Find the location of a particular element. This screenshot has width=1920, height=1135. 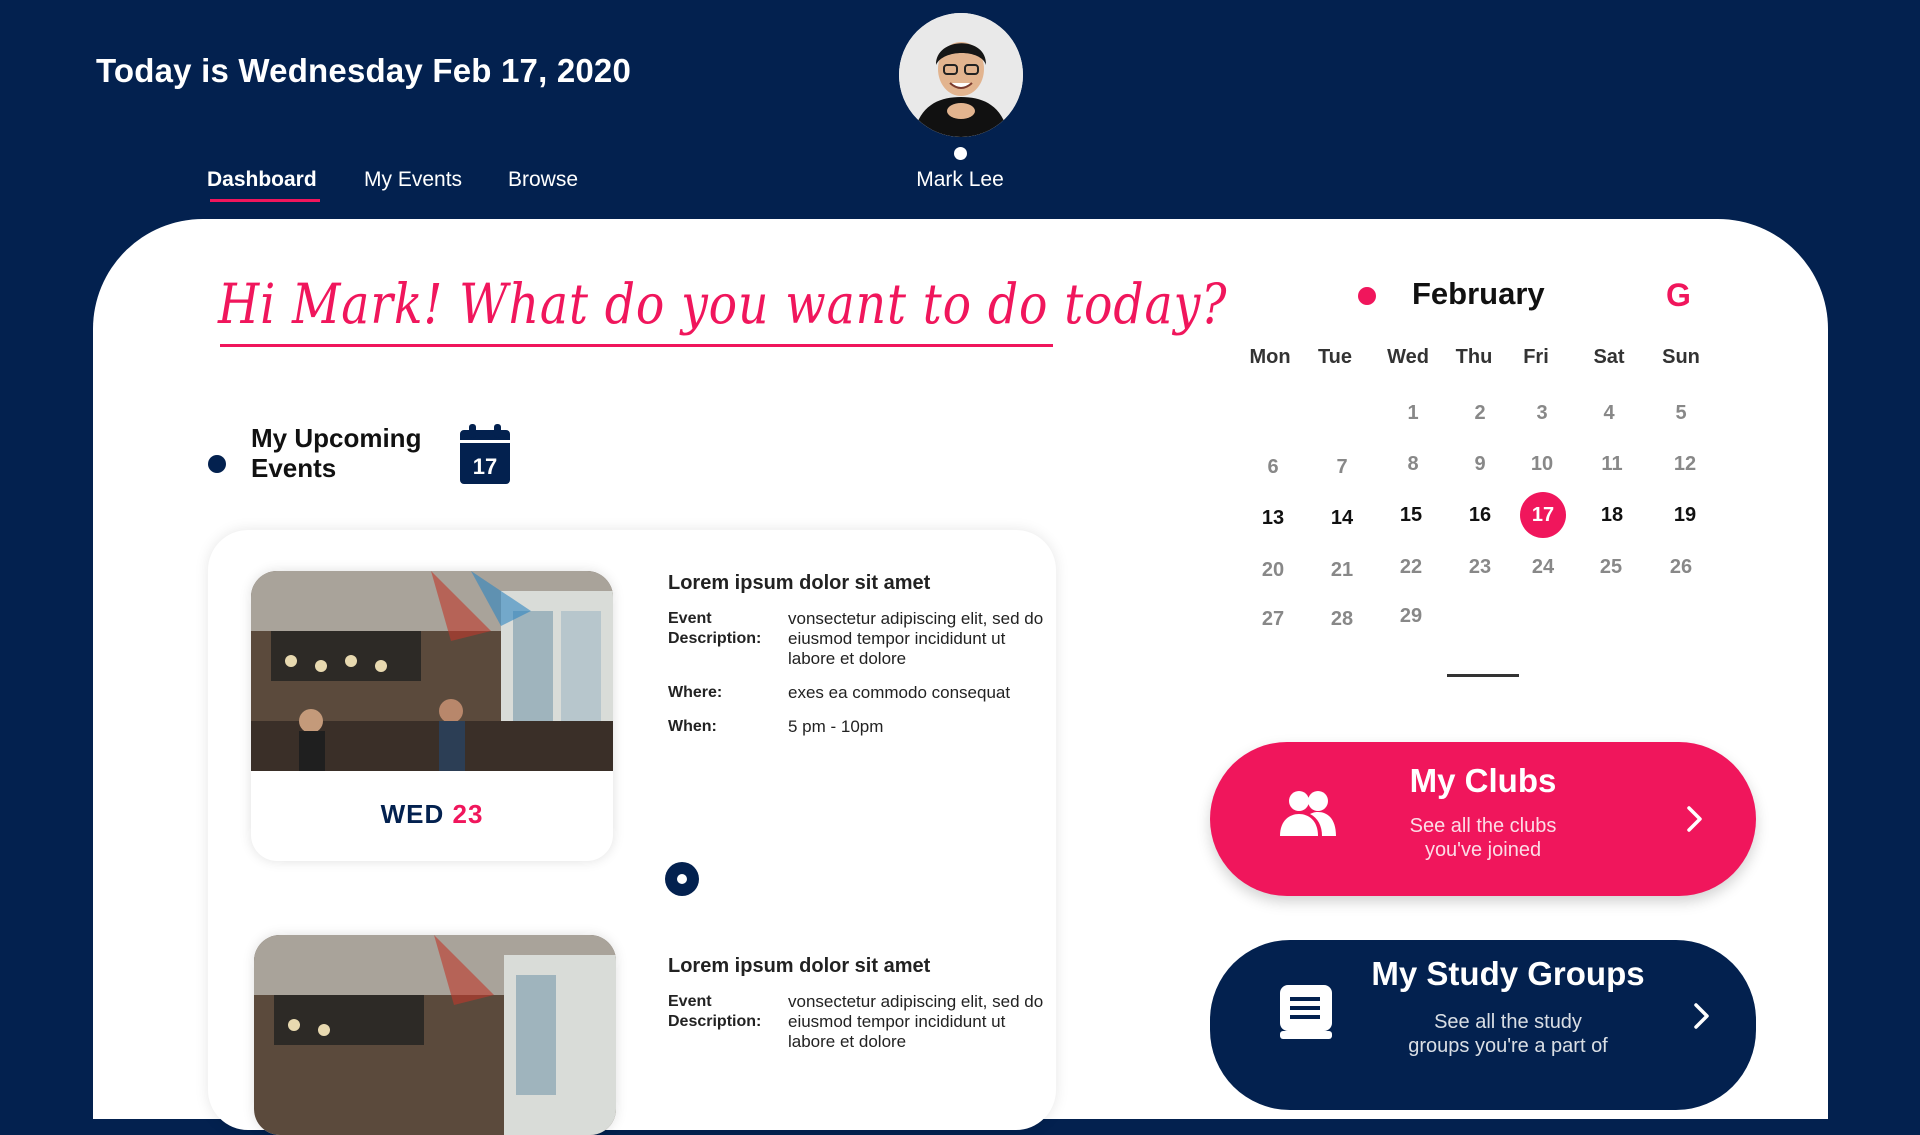

my-clubs-button: My Clubs See all the clubs you've joined is located at coordinates (1483, 819).